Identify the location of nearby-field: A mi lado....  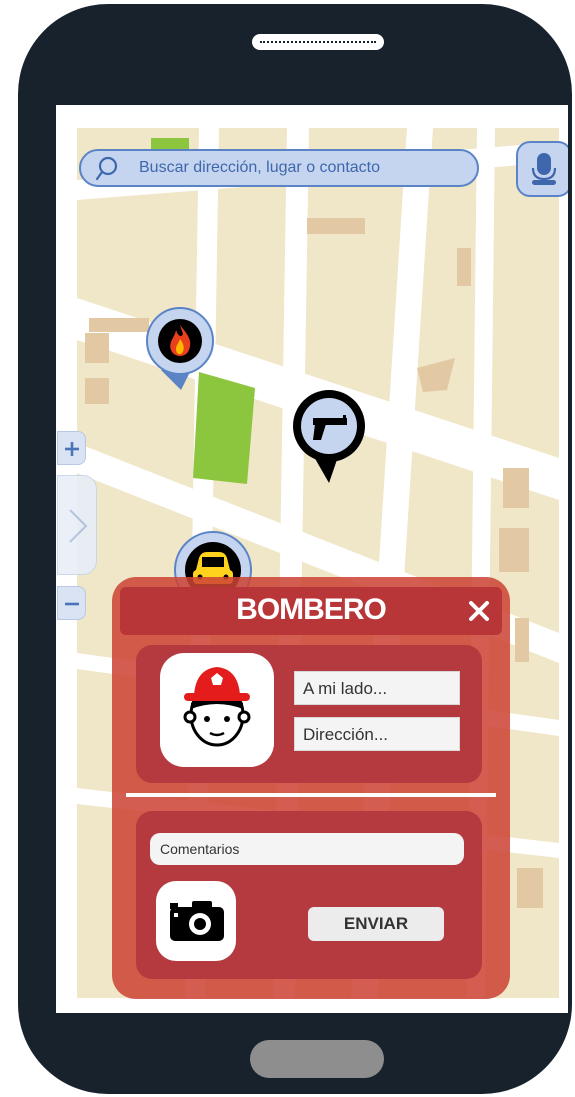
(377, 688).